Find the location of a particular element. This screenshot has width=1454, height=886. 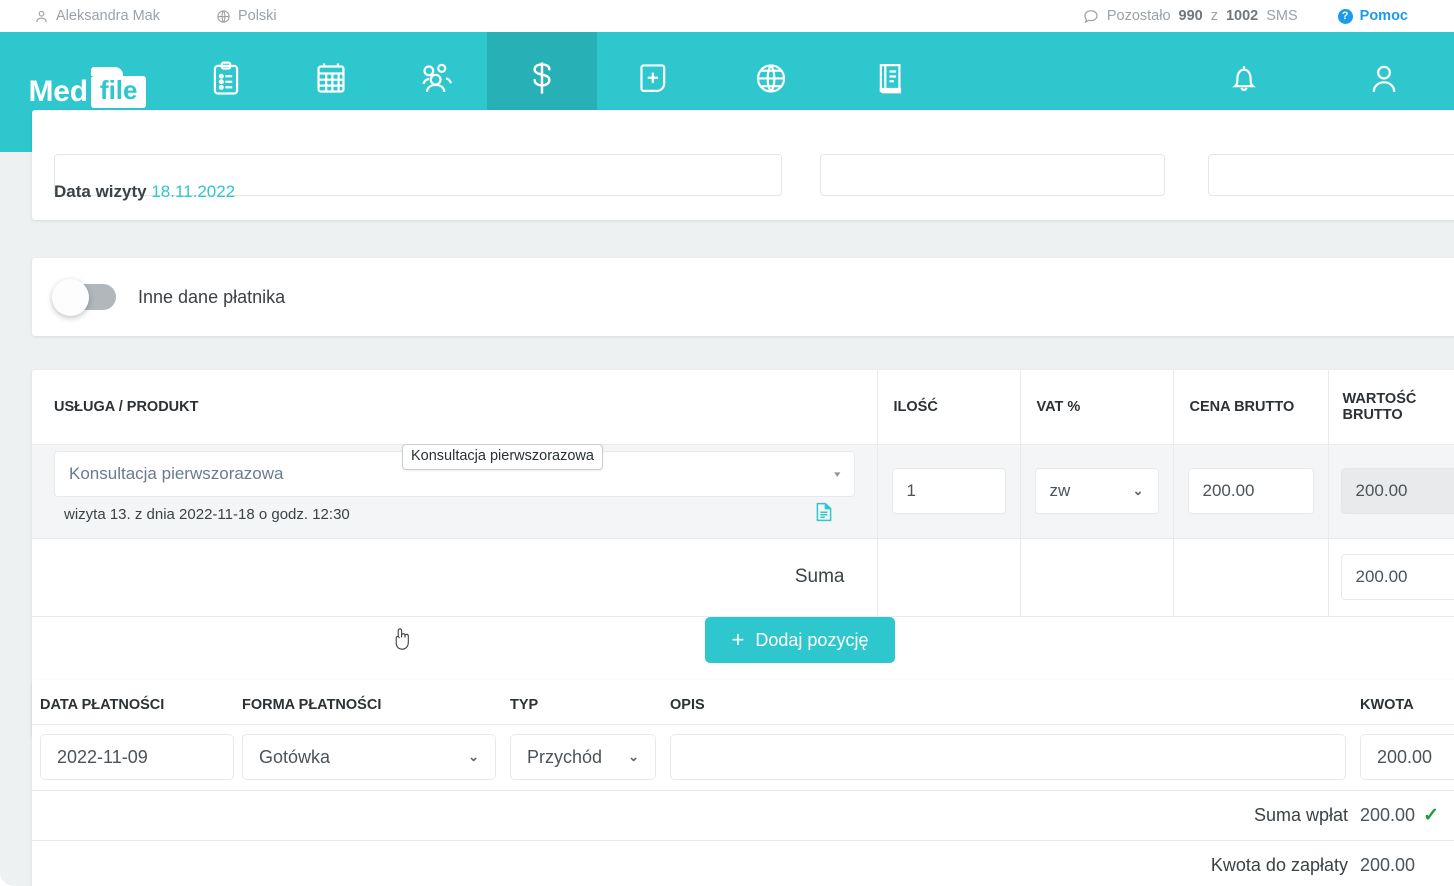

amount-due-label: Kwota do zapłaty is located at coordinates (1279, 864).